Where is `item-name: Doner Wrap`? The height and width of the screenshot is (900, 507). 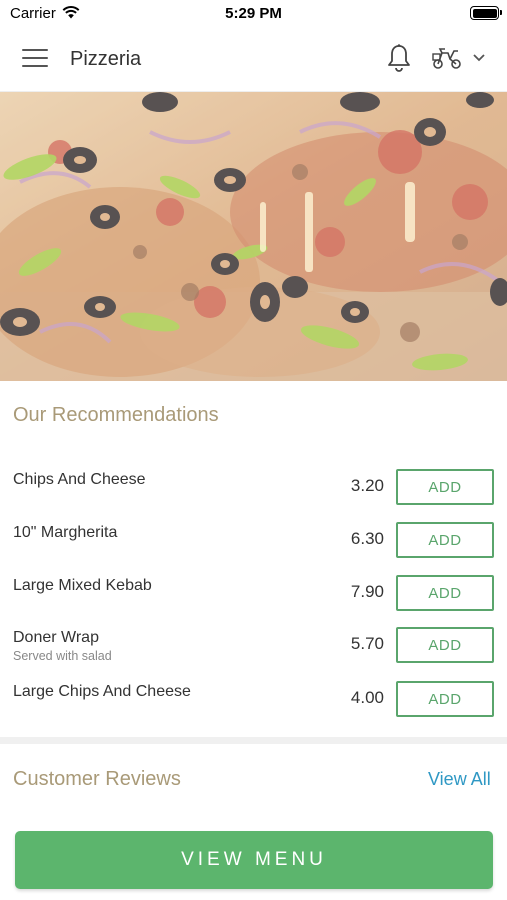 item-name: Doner Wrap is located at coordinates (56, 637).